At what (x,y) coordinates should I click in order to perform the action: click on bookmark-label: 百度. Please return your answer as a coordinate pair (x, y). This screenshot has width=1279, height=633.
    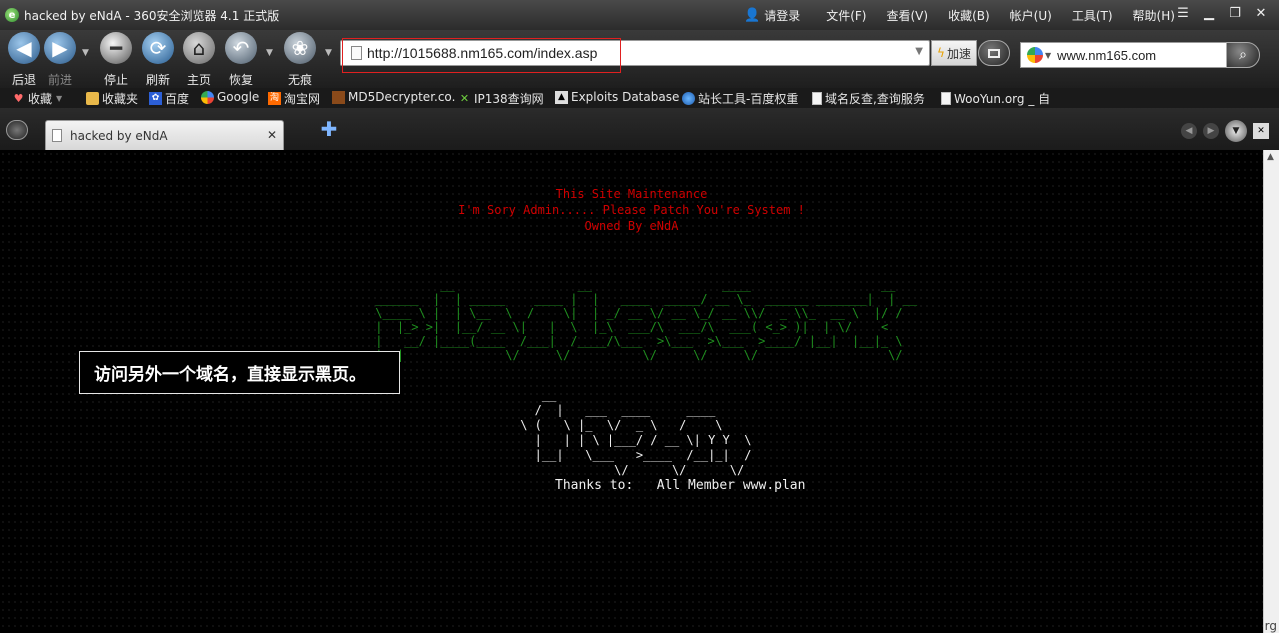
    Looking at the image, I should click on (177, 99).